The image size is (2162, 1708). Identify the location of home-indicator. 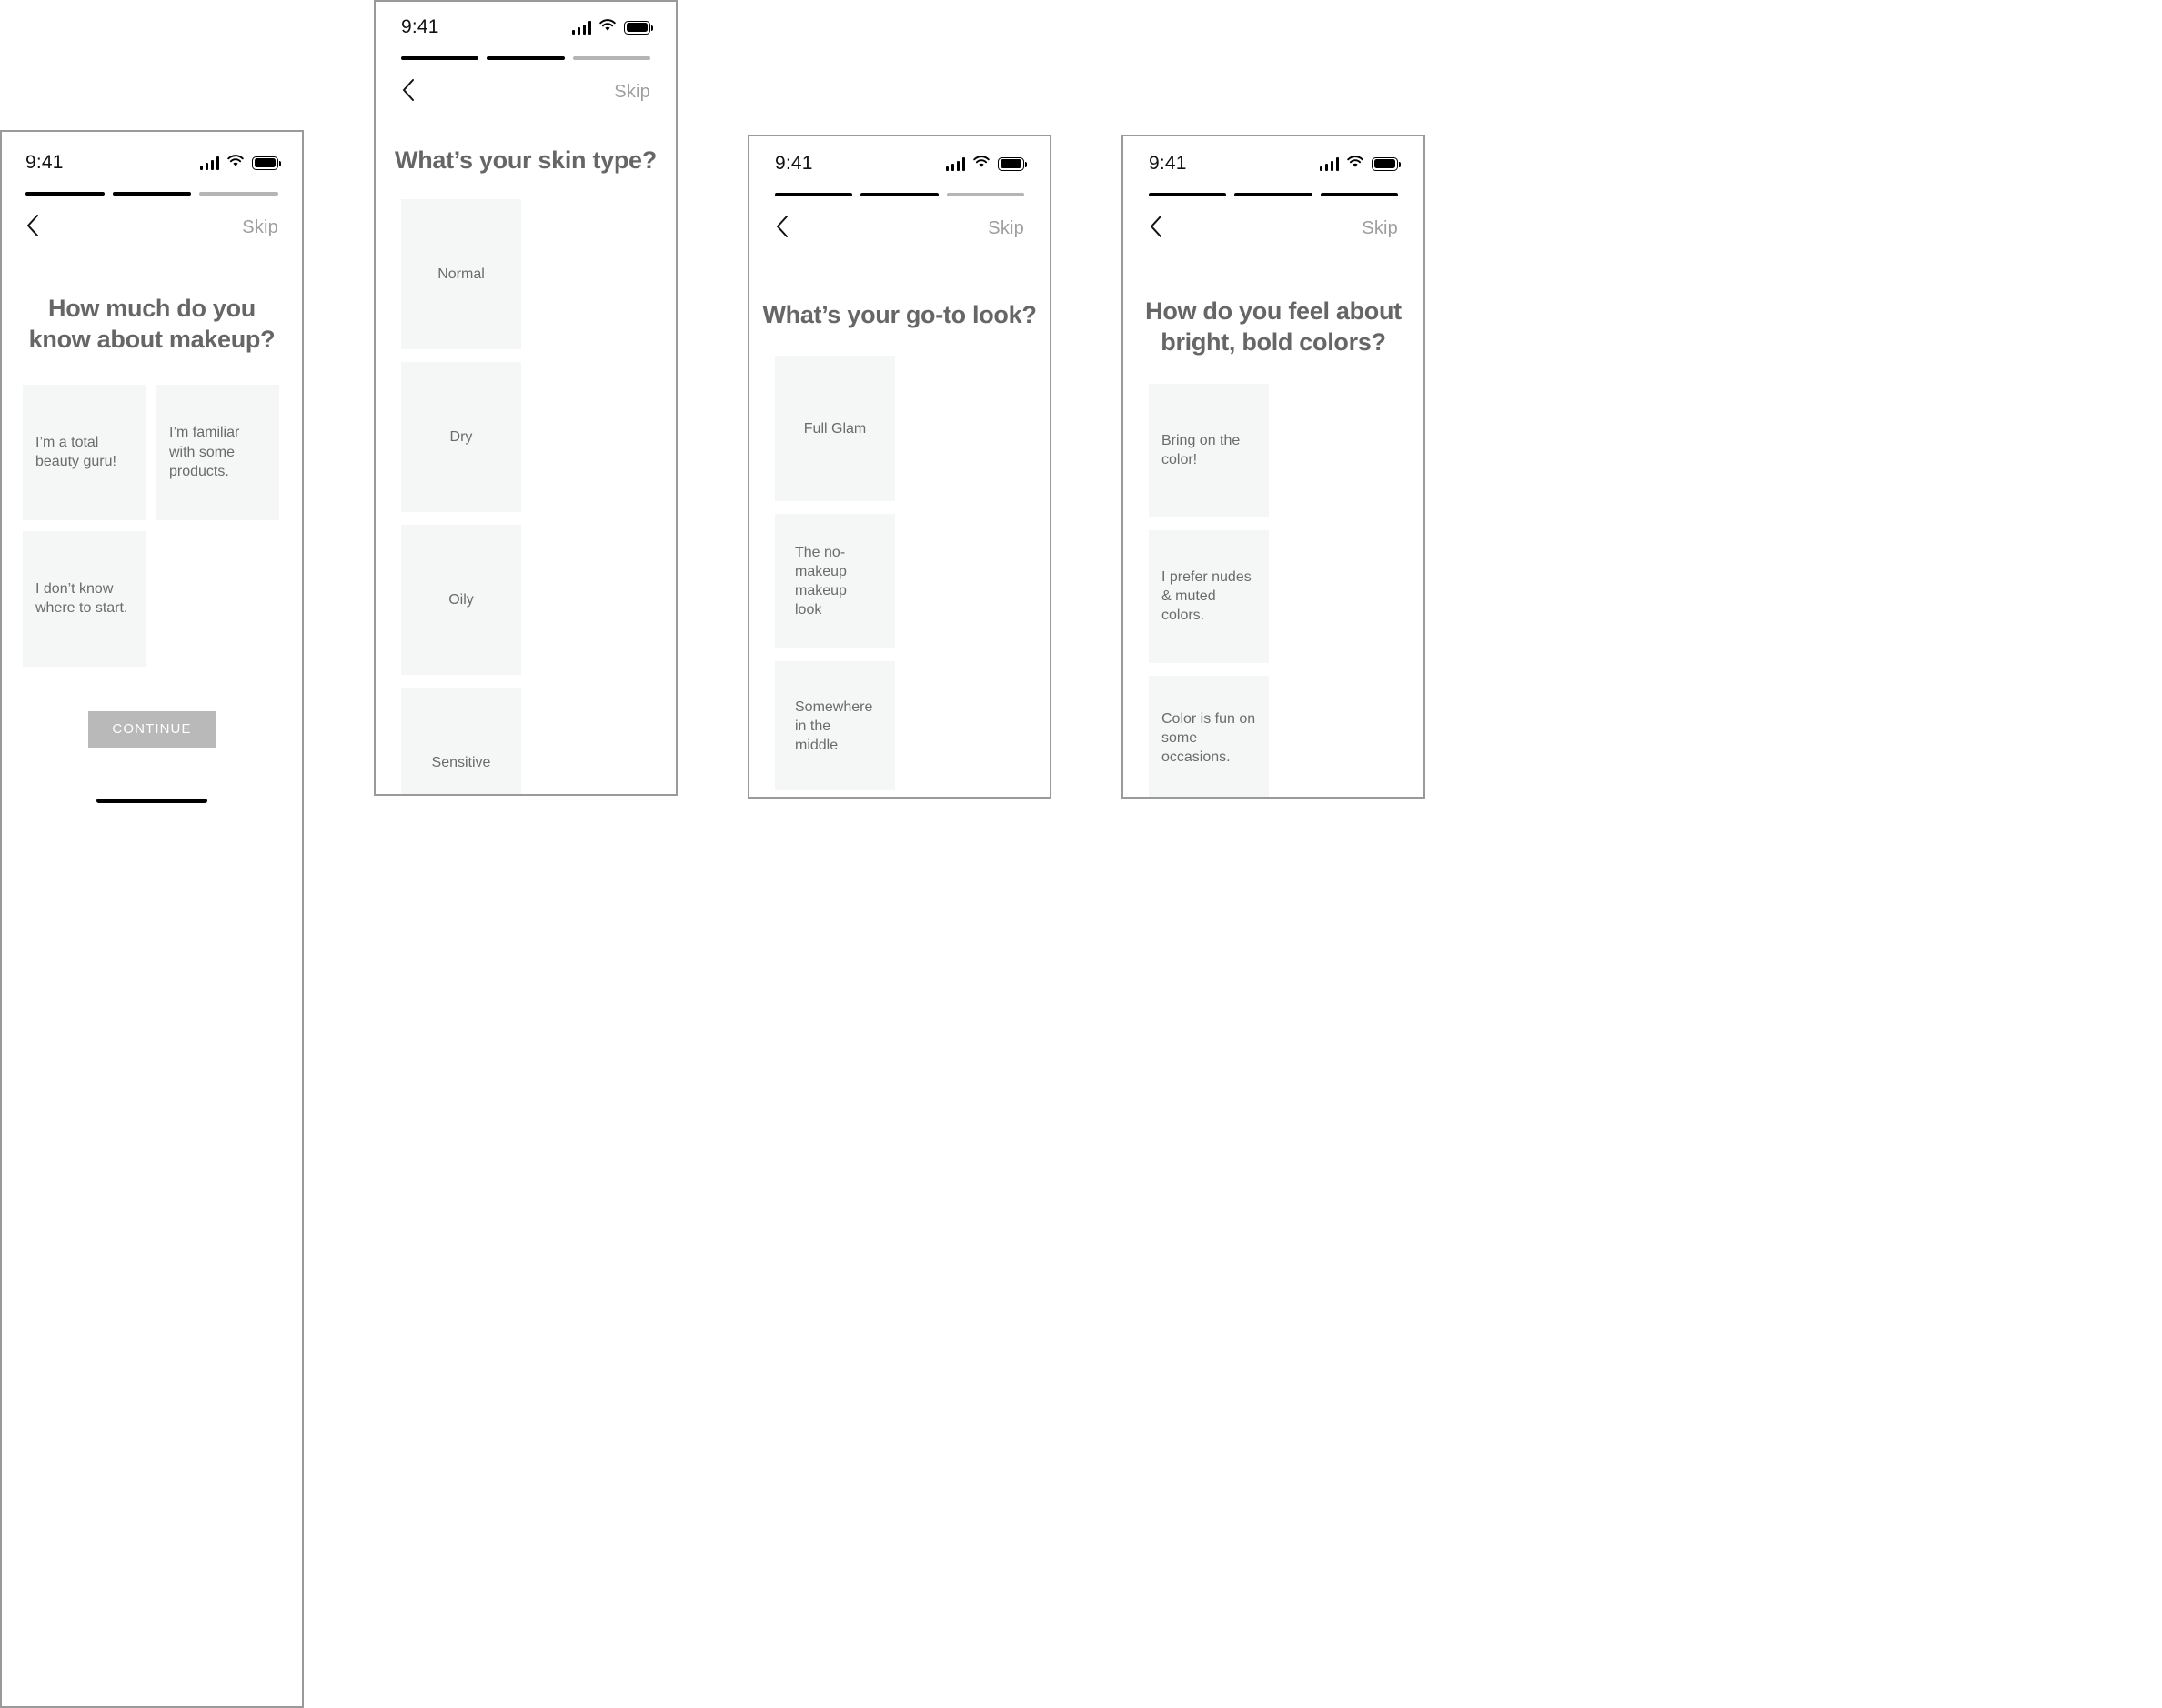
(151, 800).